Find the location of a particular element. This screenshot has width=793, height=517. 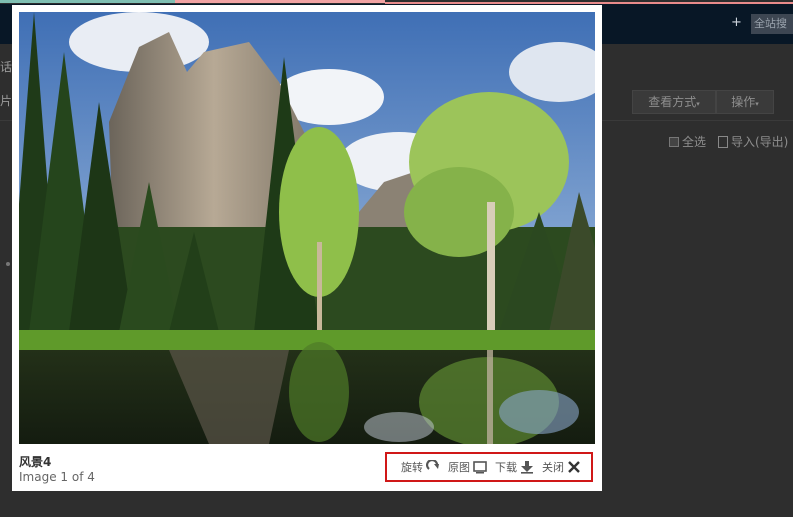

import-export-label: 导入(导出) is located at coordinates (760, 142).